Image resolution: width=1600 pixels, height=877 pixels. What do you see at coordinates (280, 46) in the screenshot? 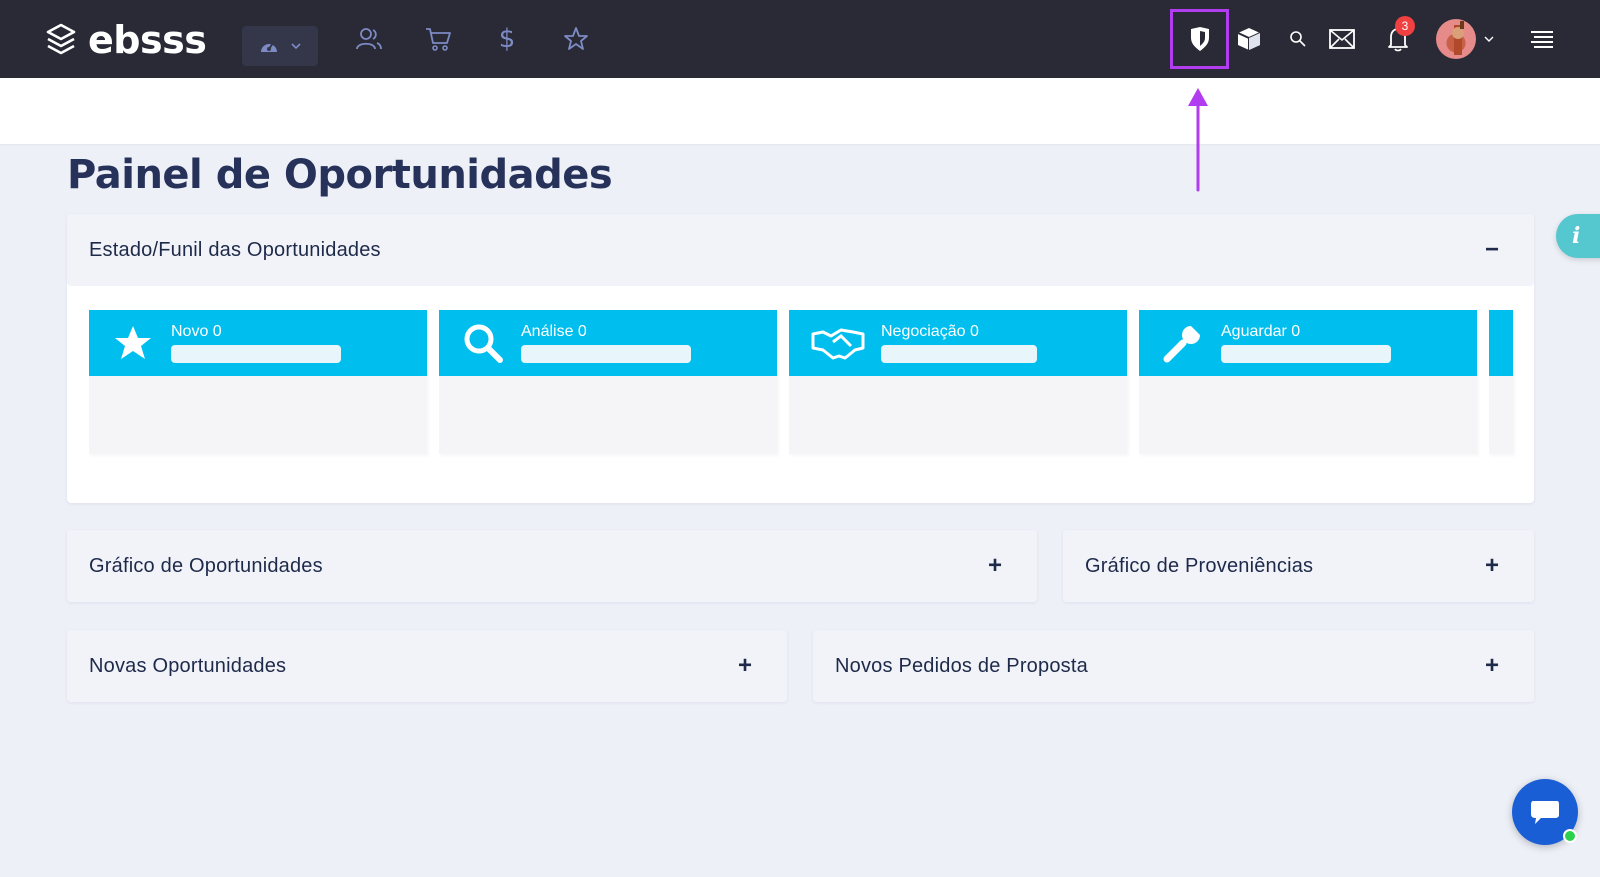
I see `dashboard-dropdown` at bounding box center [280, 46].